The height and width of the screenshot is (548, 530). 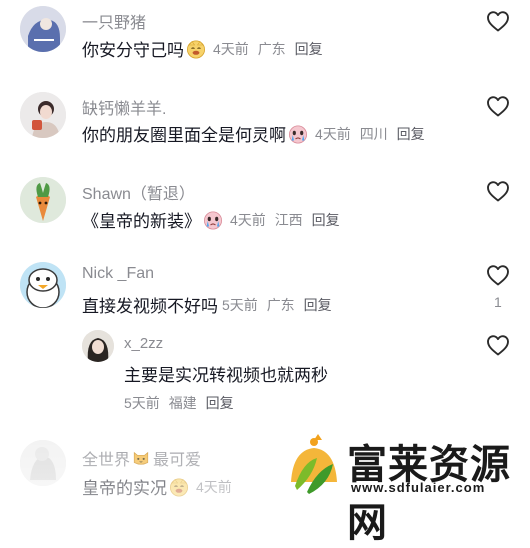 What do you see at coordinates (418, 487) in the screenshot?
I see `watermark-url: www.sdfulaier.com` at bounding box center [418, 487].